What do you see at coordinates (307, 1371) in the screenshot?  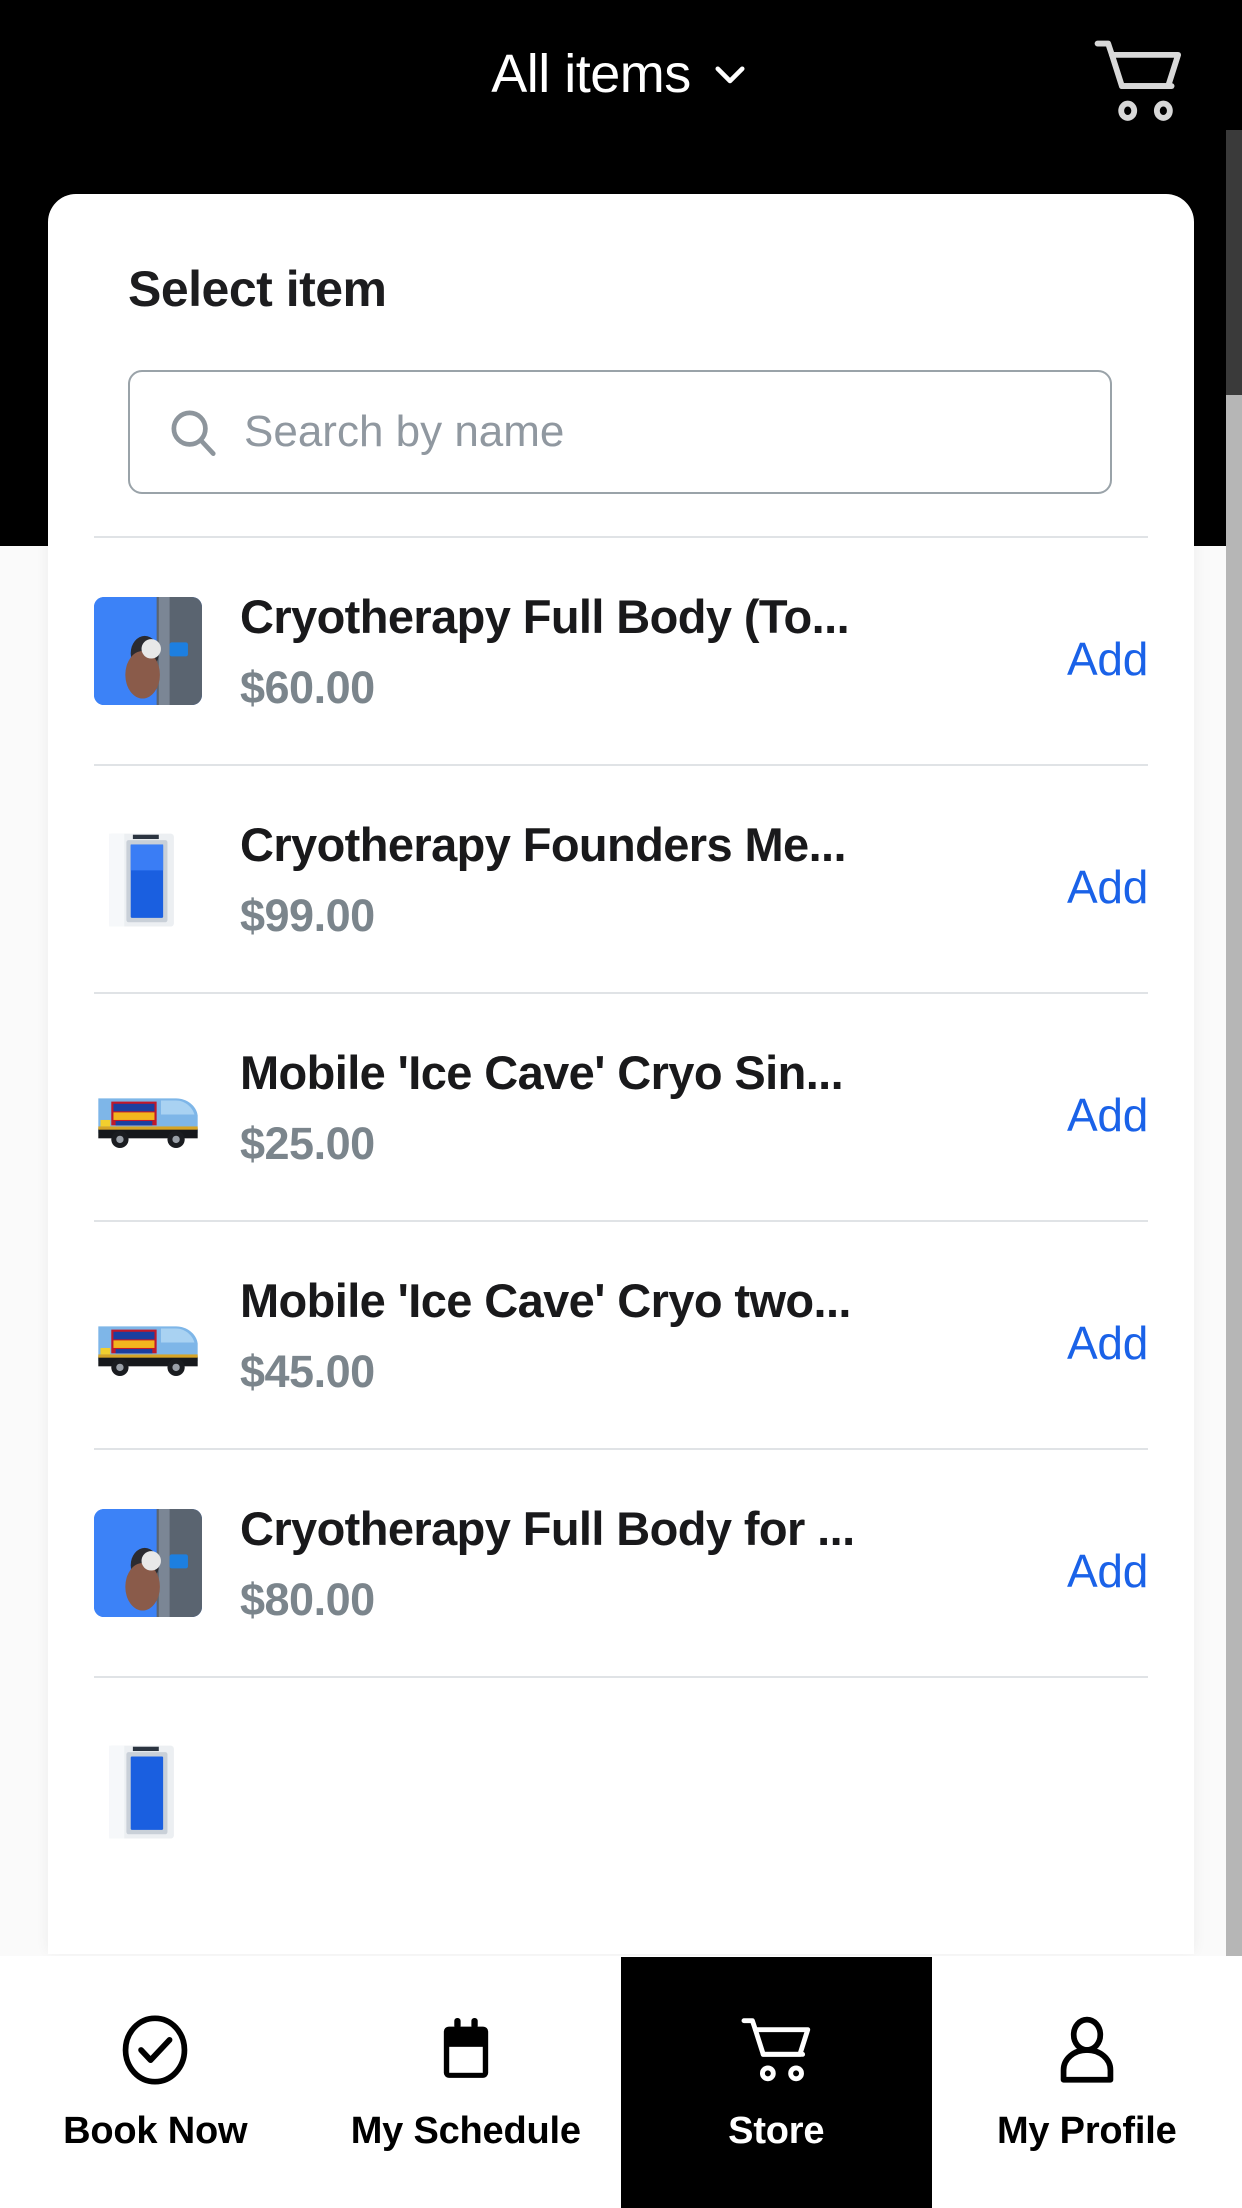 I see `item-price: $45.00` at bounding box center [307, 1371].